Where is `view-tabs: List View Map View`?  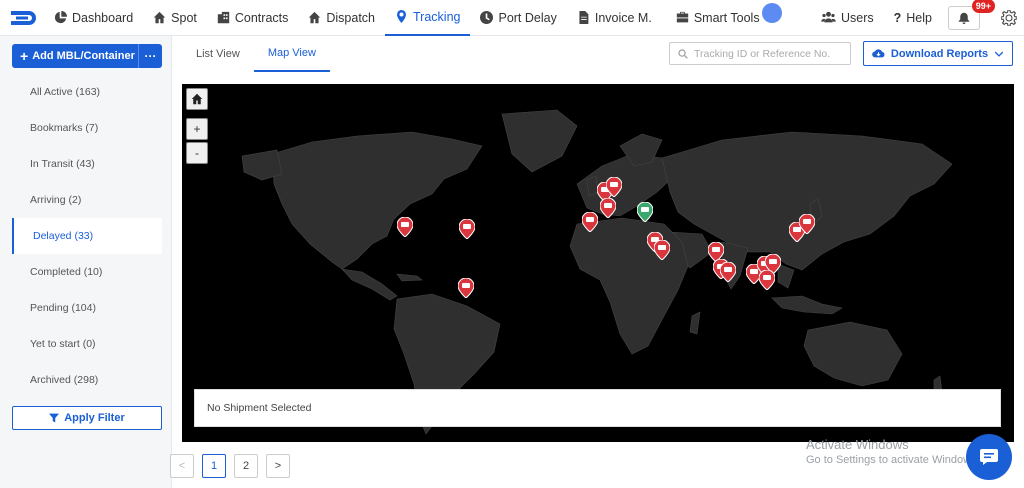 view-tabs: List View Map View is located at coordinates (256, 54).